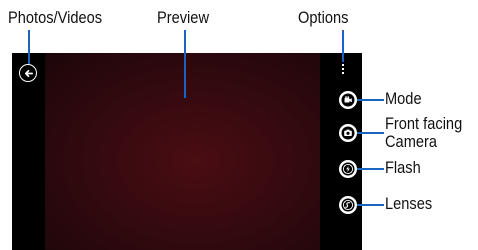 The height and width of the screenshot is (250, 478). I want to click on back-arrow-icon, so click(28, 73).